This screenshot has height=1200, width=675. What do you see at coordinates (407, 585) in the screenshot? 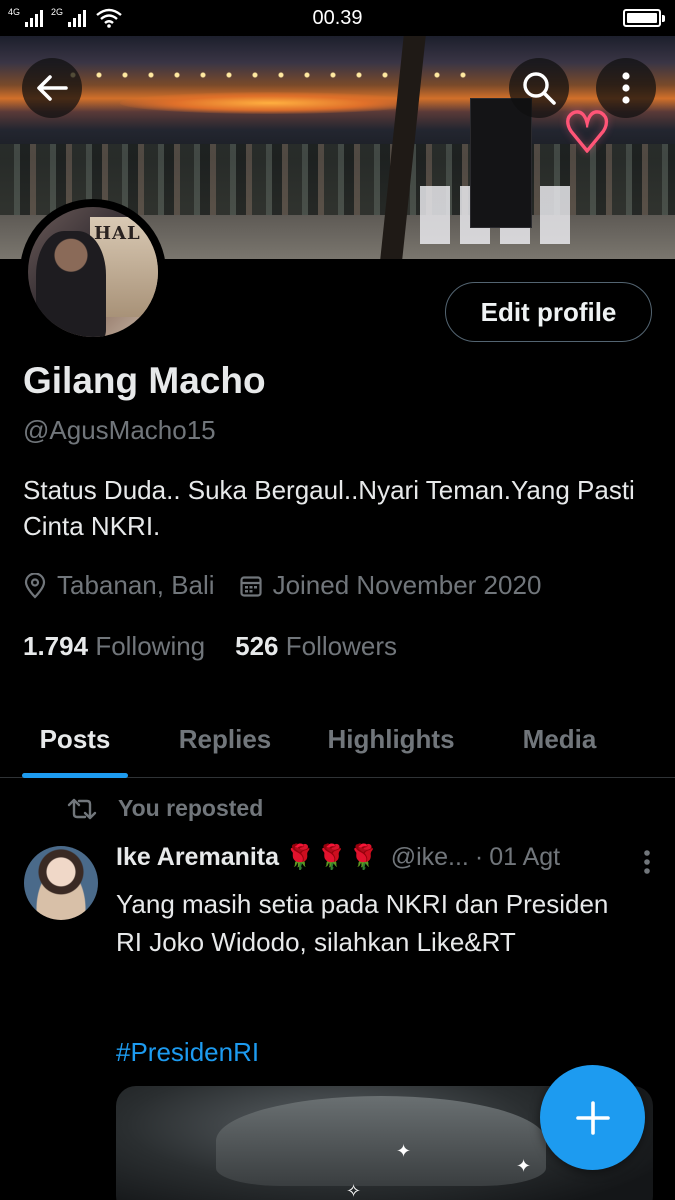
I see `joined-text: Joined November 2020` at bounding box center [407, 585].